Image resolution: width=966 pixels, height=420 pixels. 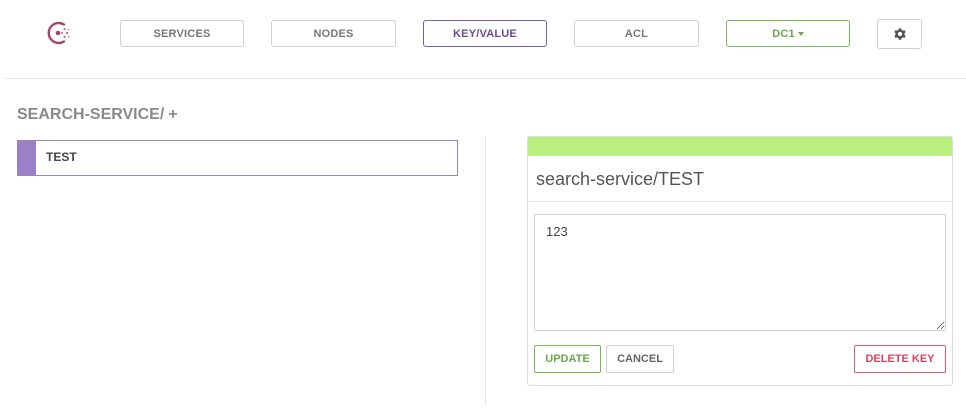 What do you see at coordinates (740, 272) in the screenshot?
I see `value-textarea: 123` at bounding box center [740, 272].